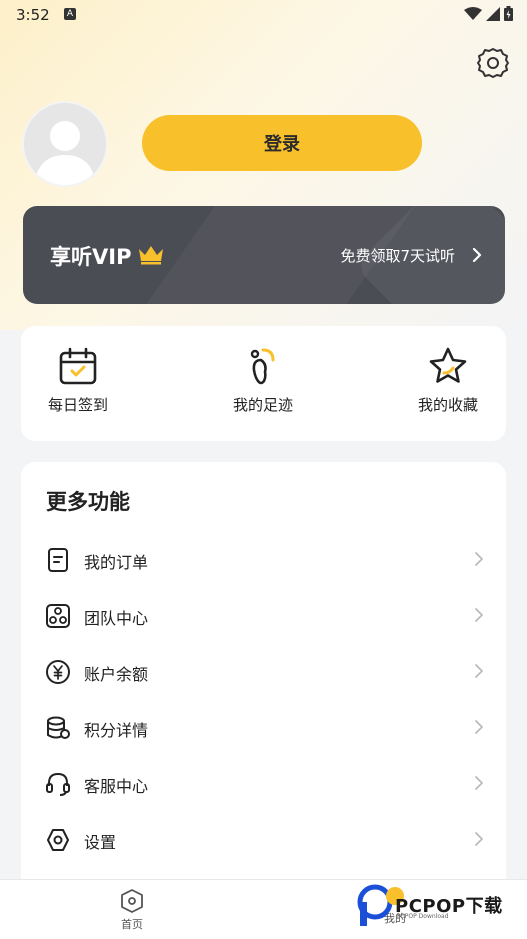 The width and height of the screenshot is (527, 939). Describe the element at coordinates (58, 672) in the screenshot. I see `yen-icon` at that location.